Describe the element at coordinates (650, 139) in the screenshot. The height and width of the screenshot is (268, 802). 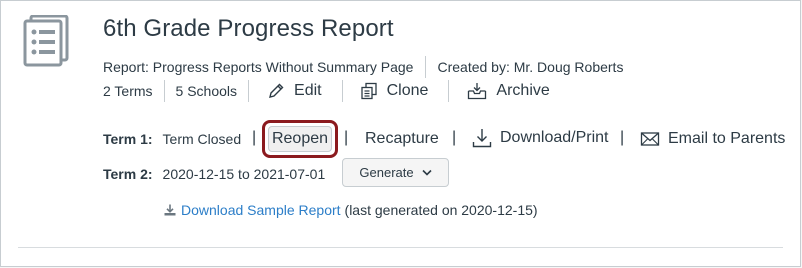
I see `envelope-icon` at that location.